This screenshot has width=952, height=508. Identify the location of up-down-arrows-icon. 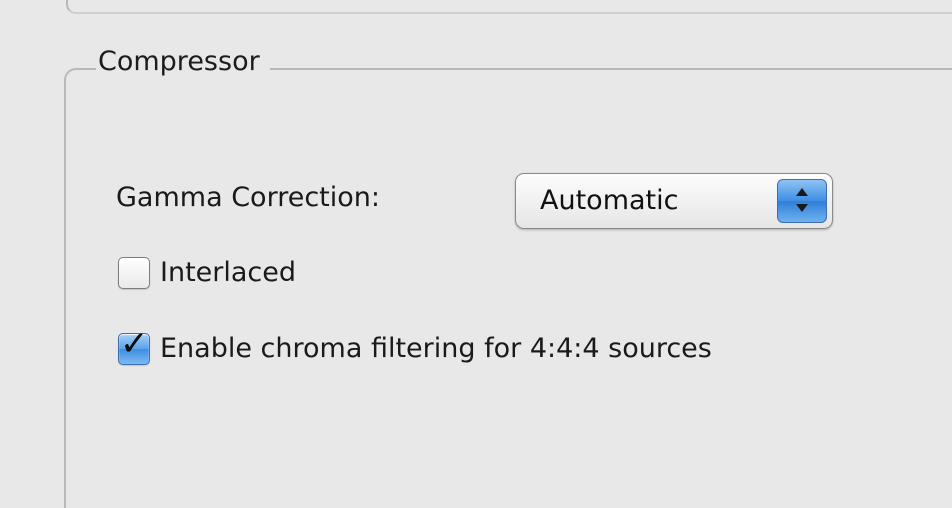
(802, 201).